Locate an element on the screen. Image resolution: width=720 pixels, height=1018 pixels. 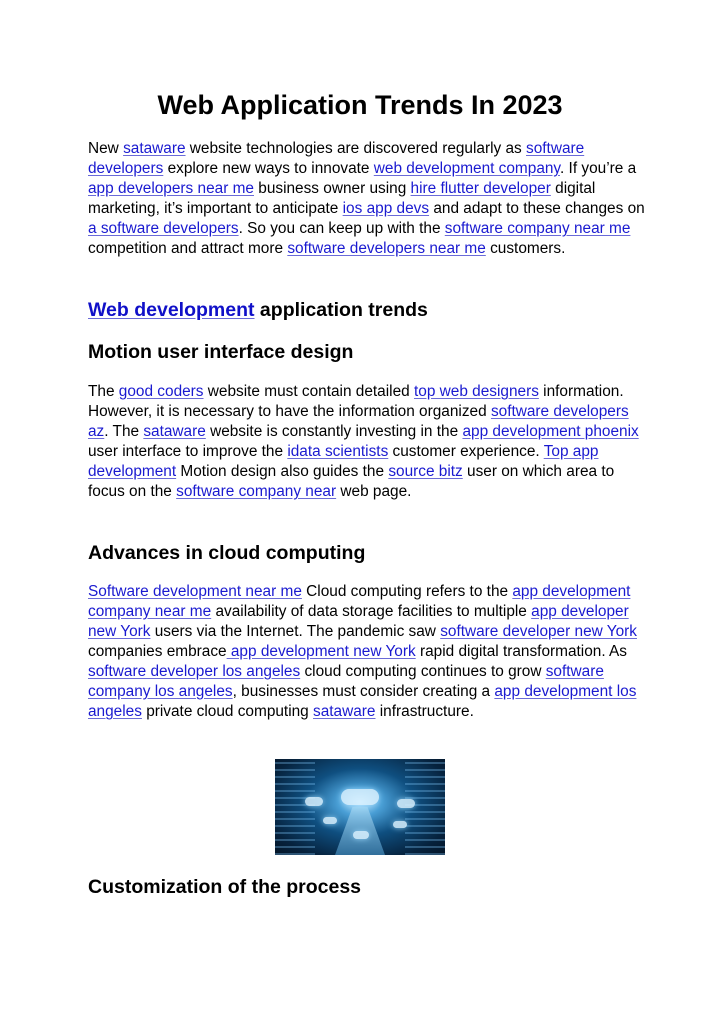
body-text: . The is located at coordinates (124, 431).